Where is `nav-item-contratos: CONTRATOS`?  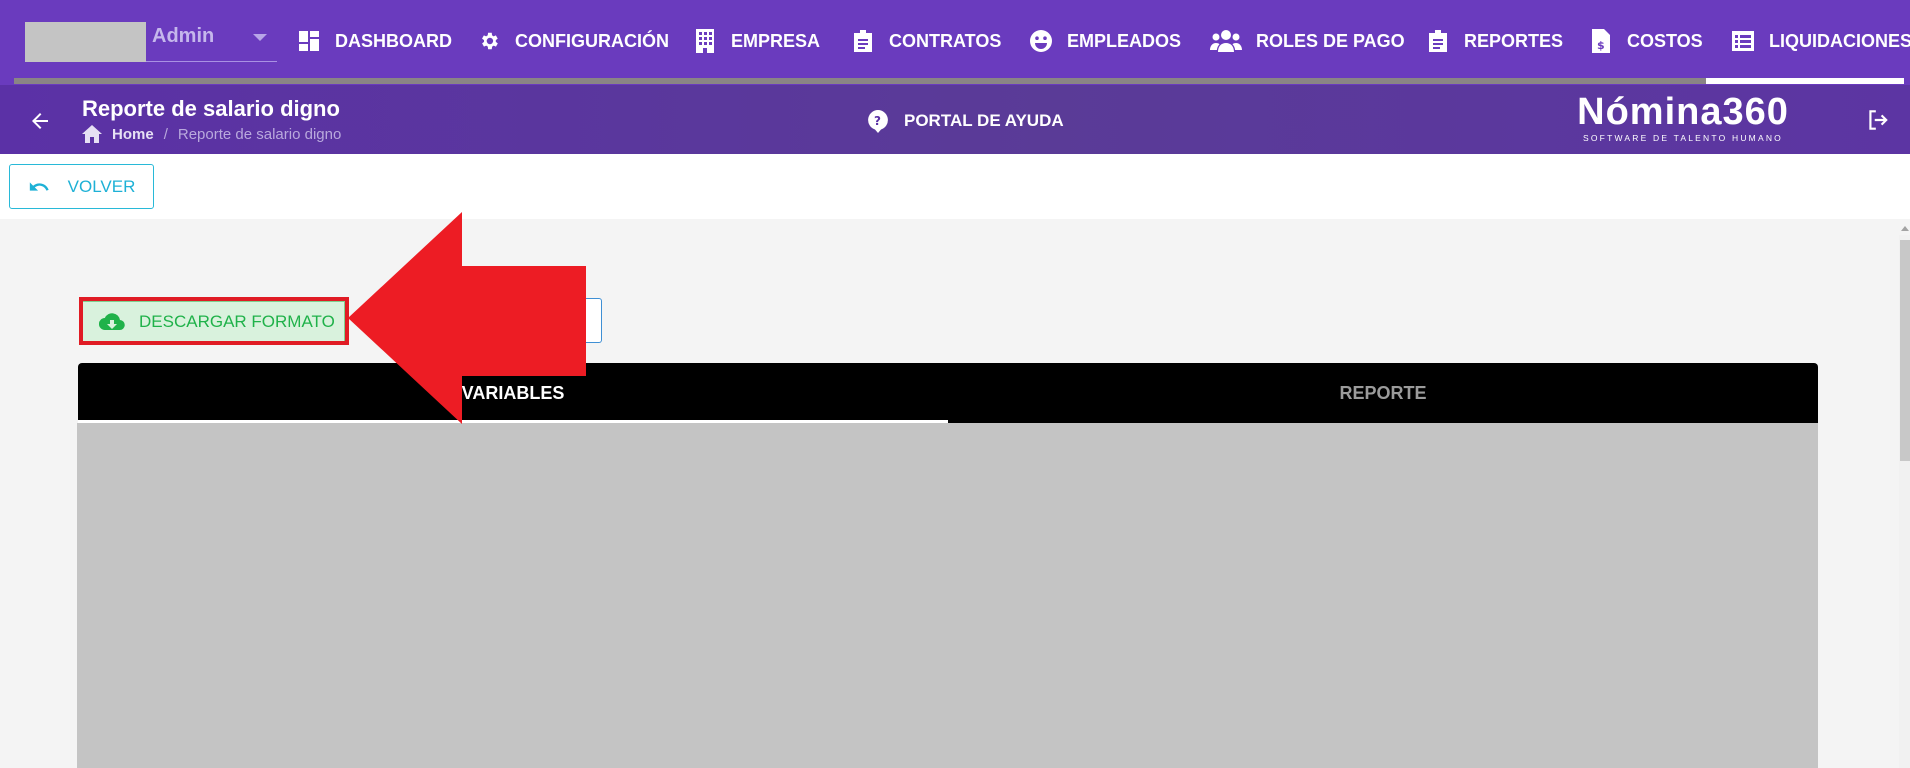 nav-item-contratos: CONTRATOS is located at coordinates (926, 41).